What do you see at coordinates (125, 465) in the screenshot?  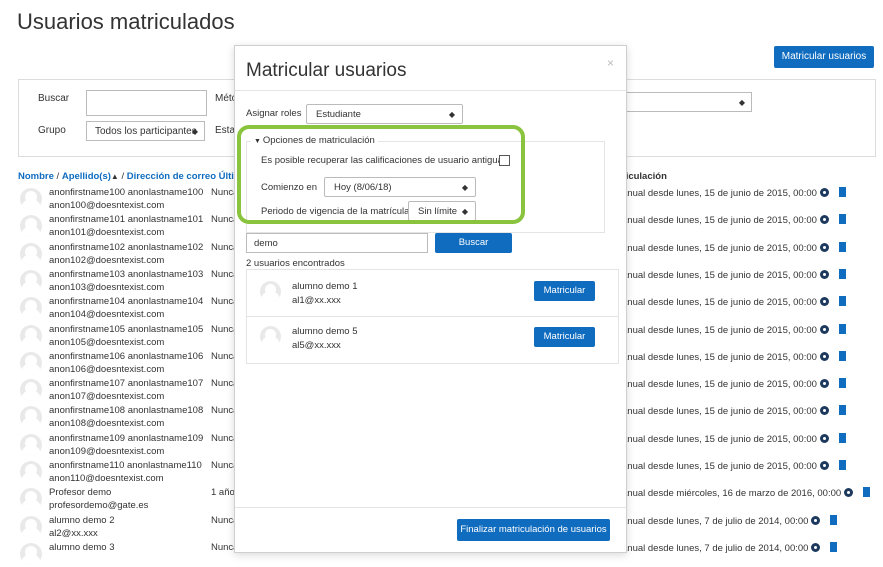 I see `user-name: anonfirstname110 anonlastname110` at bounding box center [125, 465].